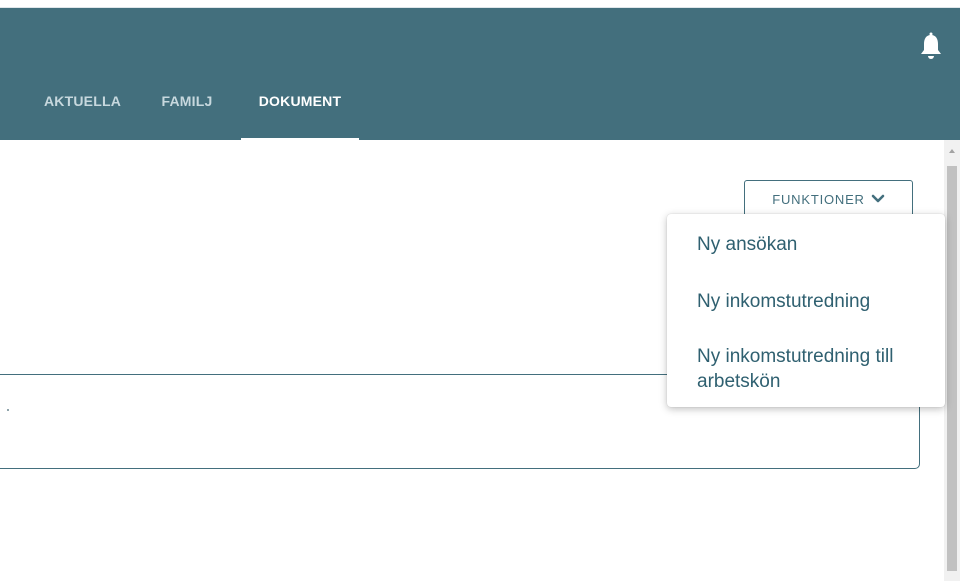 This screenshot has height=581, width=960. Describe the element at coordinates (952, 368) in the screenshot. I see `scrollbar-thumb` at that location.